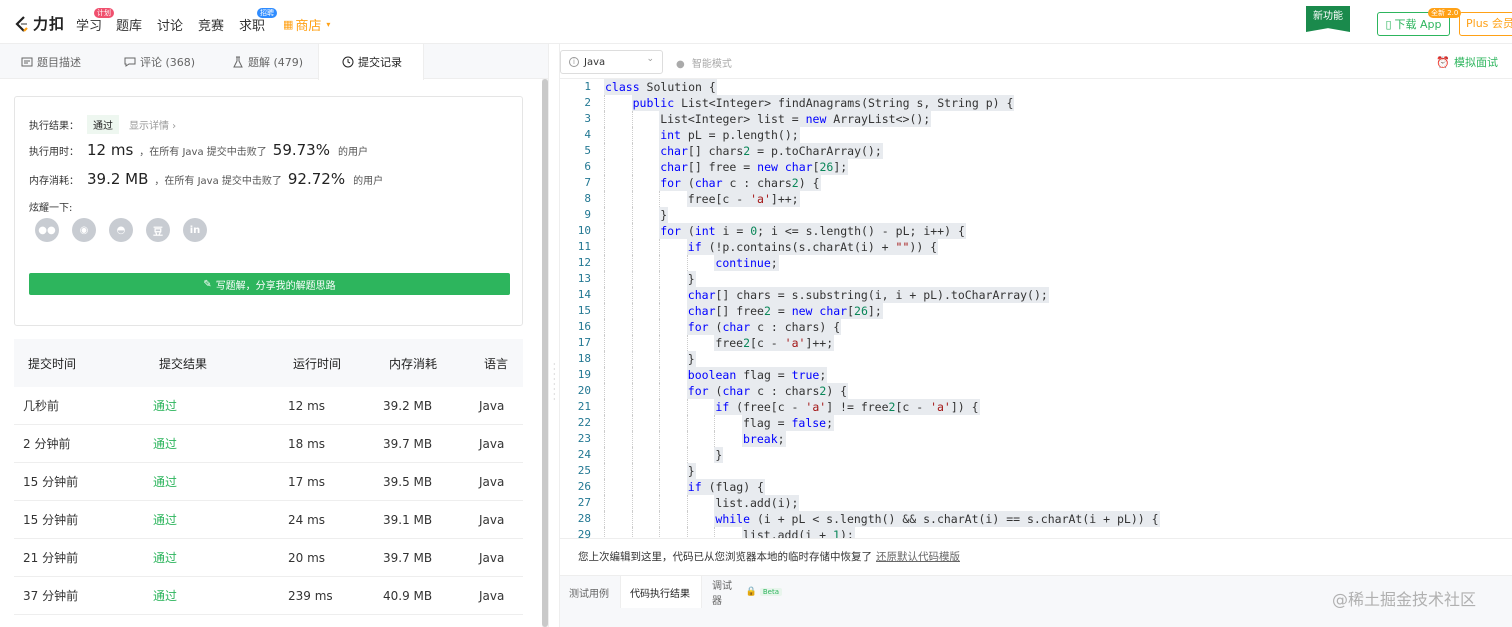 The height and width of the screenshot is (627, 1512). What do you see at coordinates (1467, 62) in the screenshot?
I see `mock-interview-button: ⏰ 模拟面试` at bounding box center [1467, 62].